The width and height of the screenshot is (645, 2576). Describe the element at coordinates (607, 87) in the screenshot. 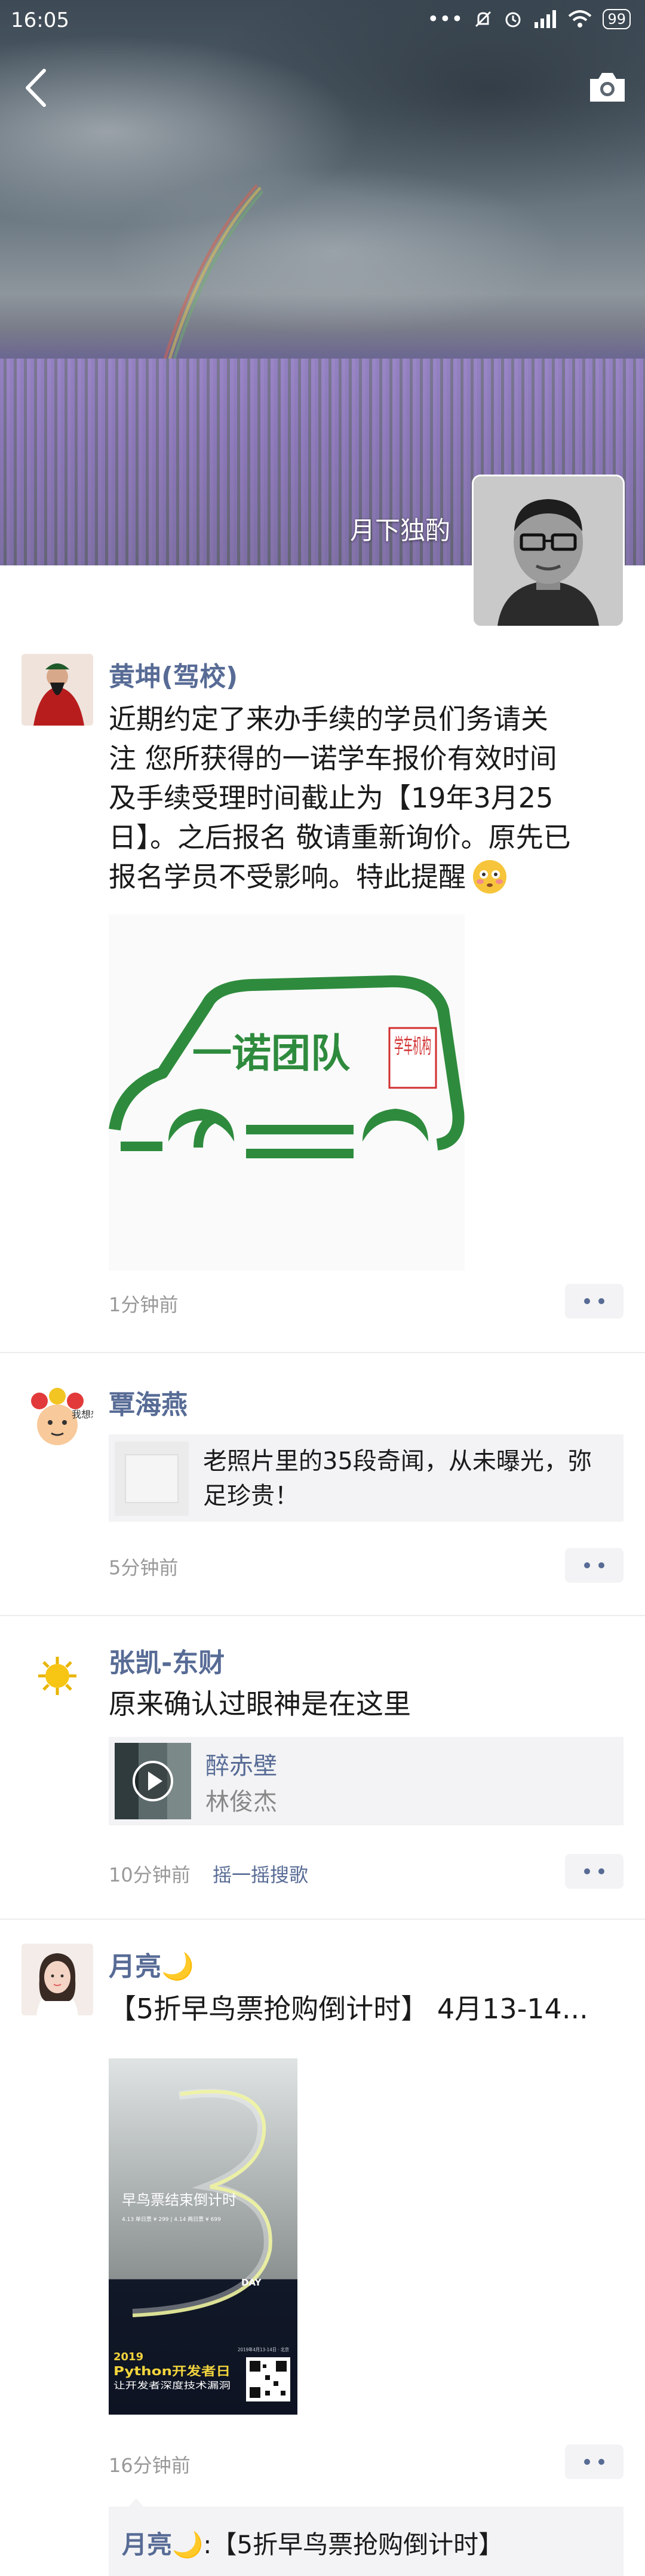

I see `camera-icon` at that location.